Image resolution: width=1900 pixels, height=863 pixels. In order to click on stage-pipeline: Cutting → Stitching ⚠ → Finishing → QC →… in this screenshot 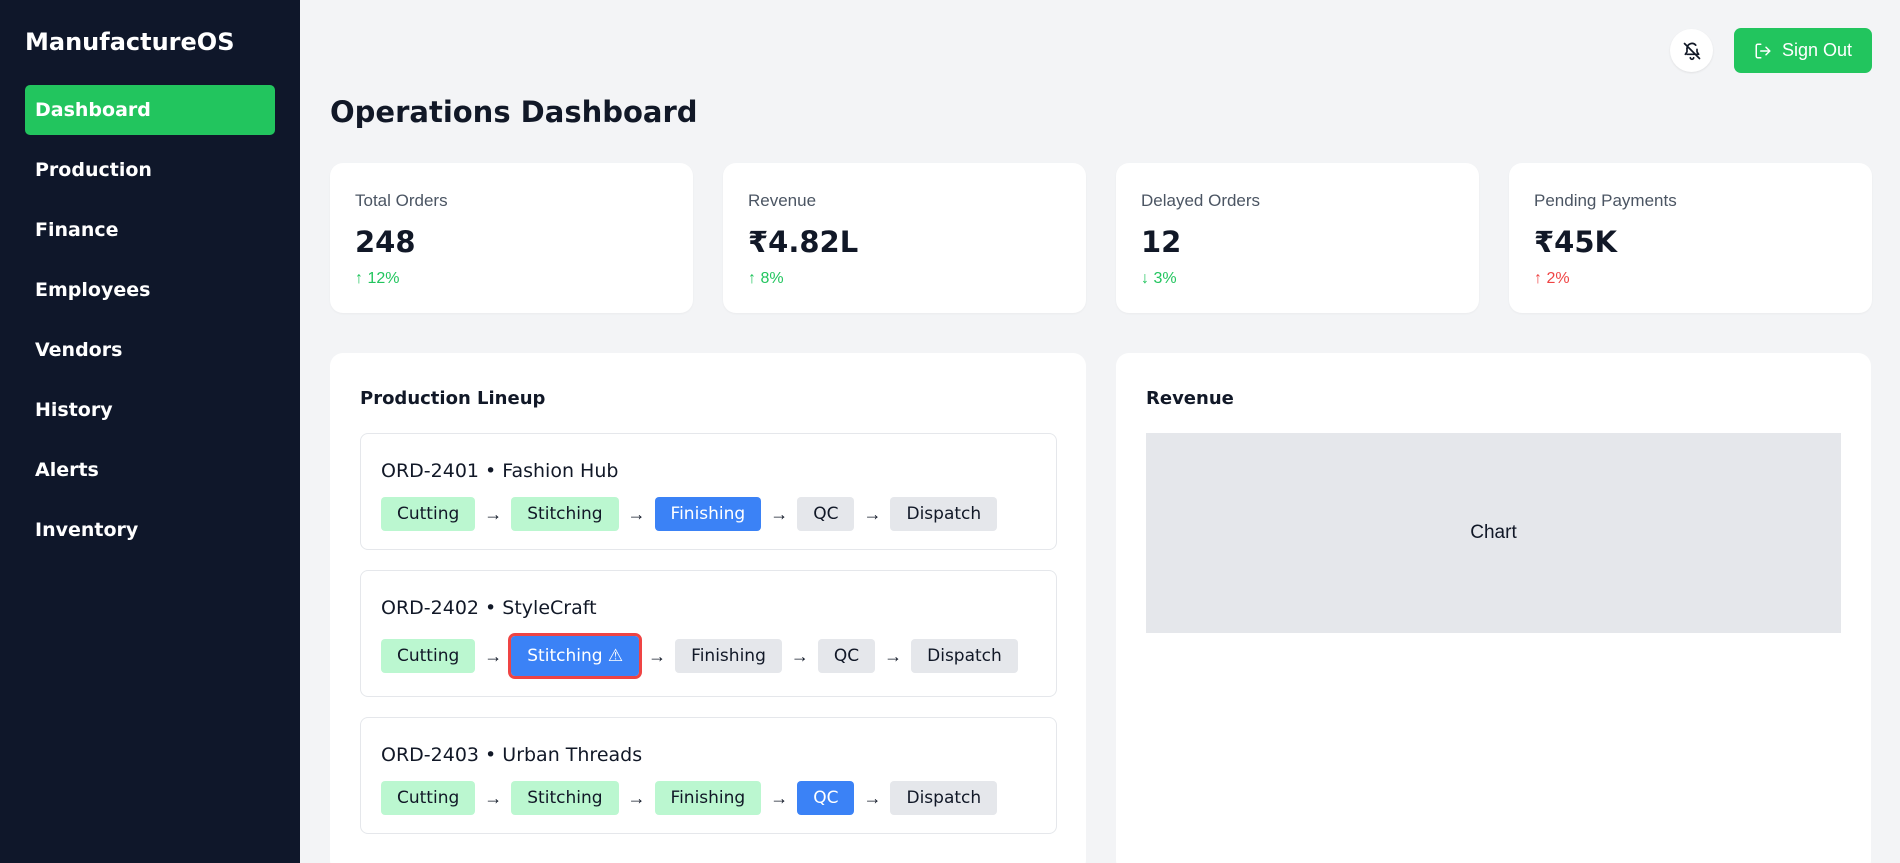, I will do `click(708, 656)`.